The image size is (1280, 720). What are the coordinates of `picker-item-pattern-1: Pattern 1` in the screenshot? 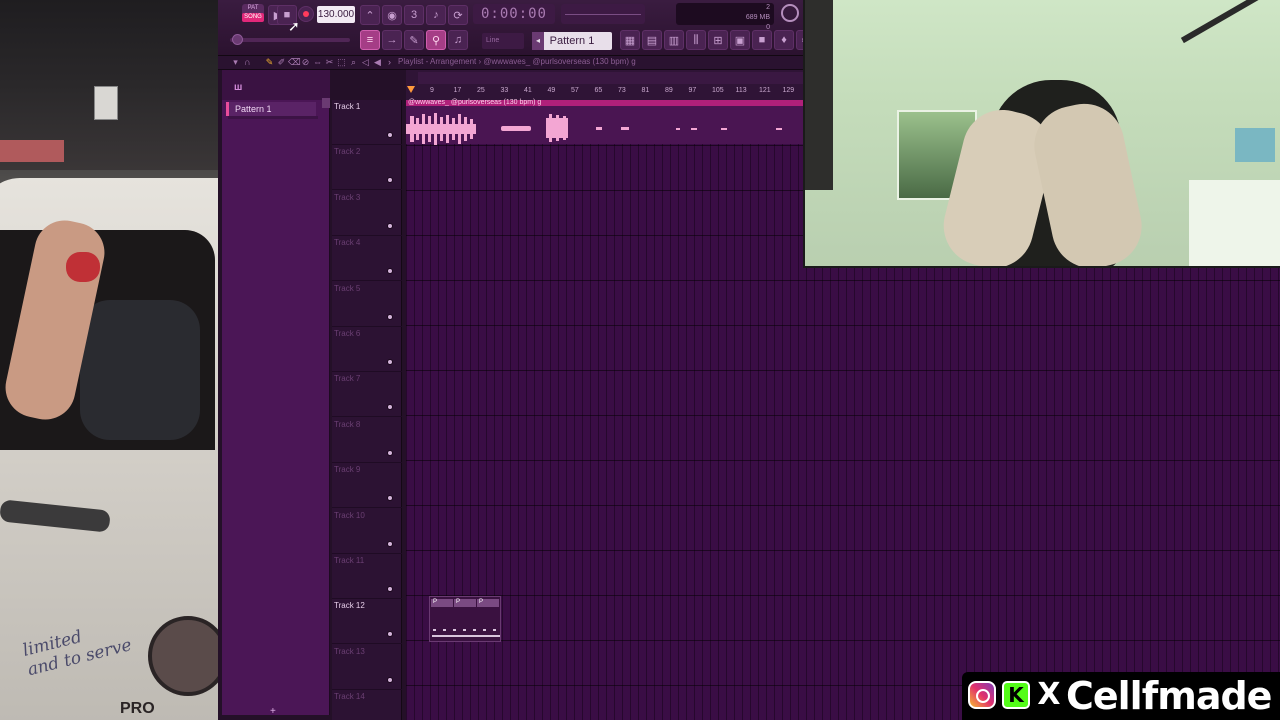 It's located at (271, 109).